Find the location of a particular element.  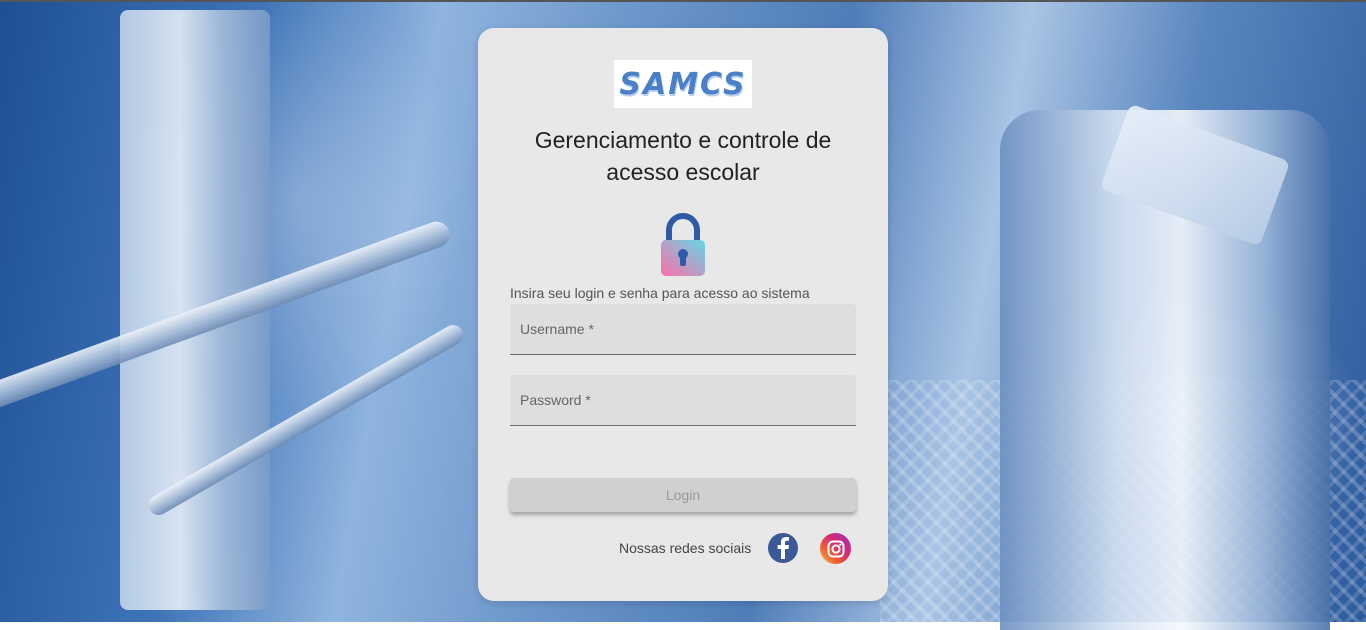

username-field: Username * is located at coordinates (683, 329).